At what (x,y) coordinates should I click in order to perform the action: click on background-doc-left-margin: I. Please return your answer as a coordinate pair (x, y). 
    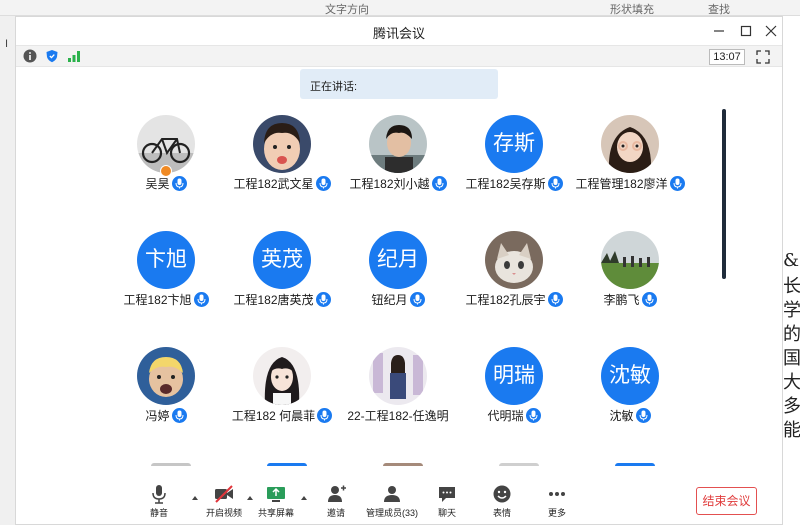
    Looking at the image, I should click on (7, 270).